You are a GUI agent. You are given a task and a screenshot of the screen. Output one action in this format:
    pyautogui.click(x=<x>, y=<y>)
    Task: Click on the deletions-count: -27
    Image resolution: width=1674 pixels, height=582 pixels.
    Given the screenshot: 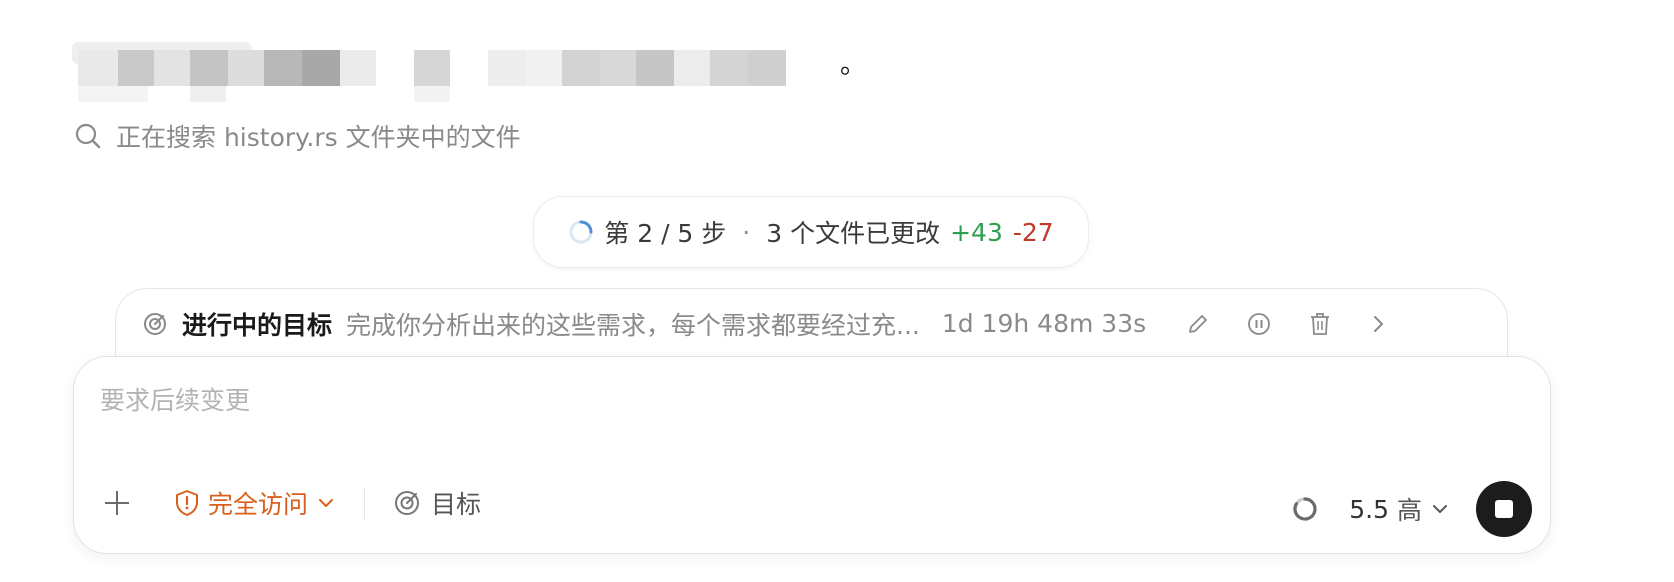 What is the action you would take?
    pyautogui.click(x=1033, y=232)
    